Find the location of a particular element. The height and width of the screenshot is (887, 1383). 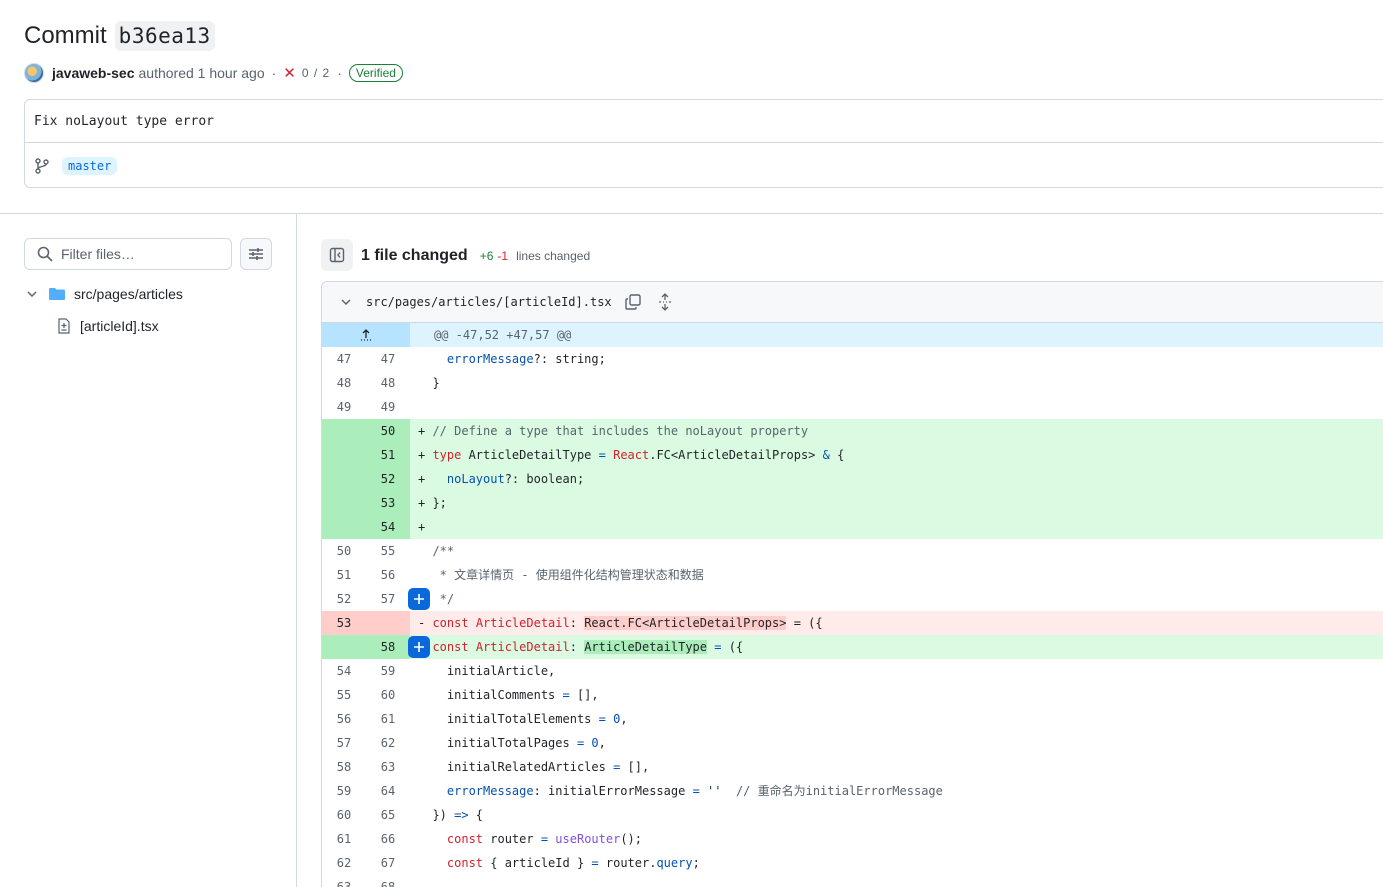

diff-line: 49 49 is located at coordinates (852, 407).